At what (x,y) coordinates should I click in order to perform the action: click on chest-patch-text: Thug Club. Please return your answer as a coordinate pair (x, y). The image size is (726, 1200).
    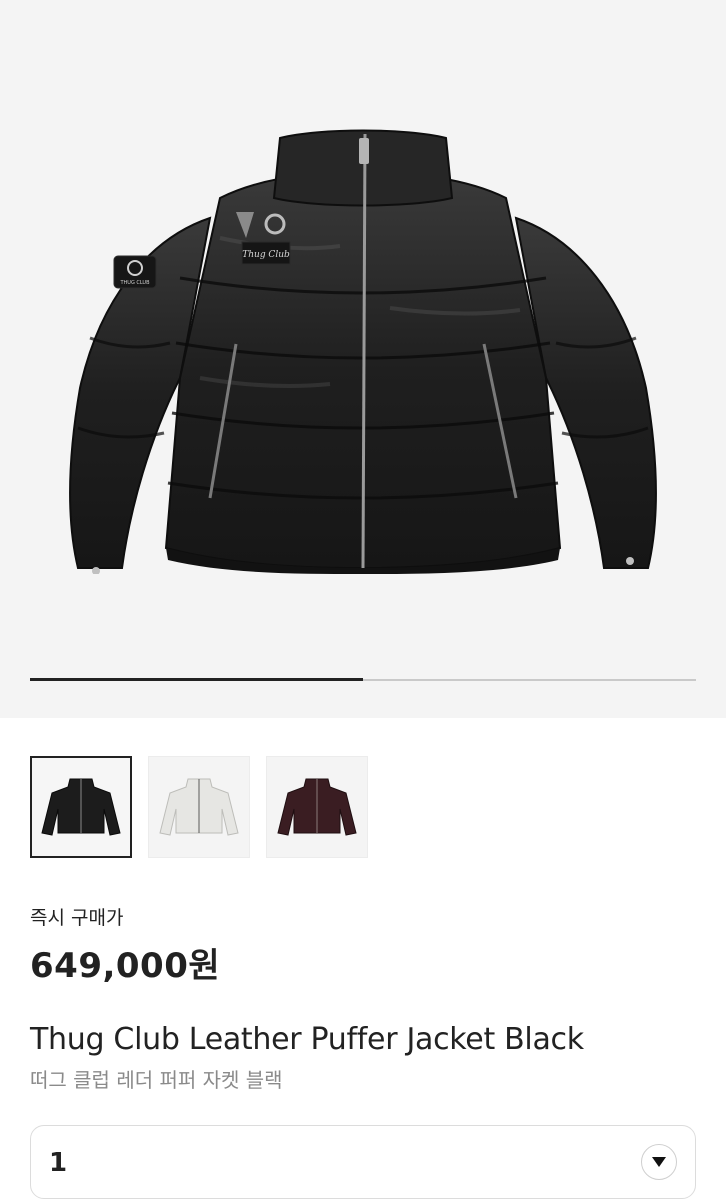
    Looking at the image, I should click on (266, 255).